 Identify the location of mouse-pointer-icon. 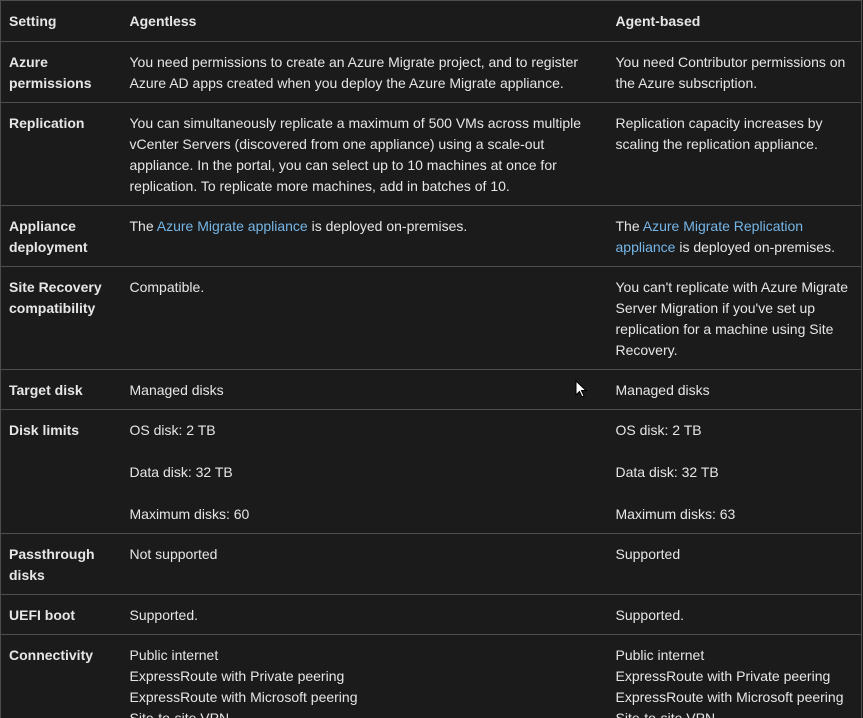
(581, 389).